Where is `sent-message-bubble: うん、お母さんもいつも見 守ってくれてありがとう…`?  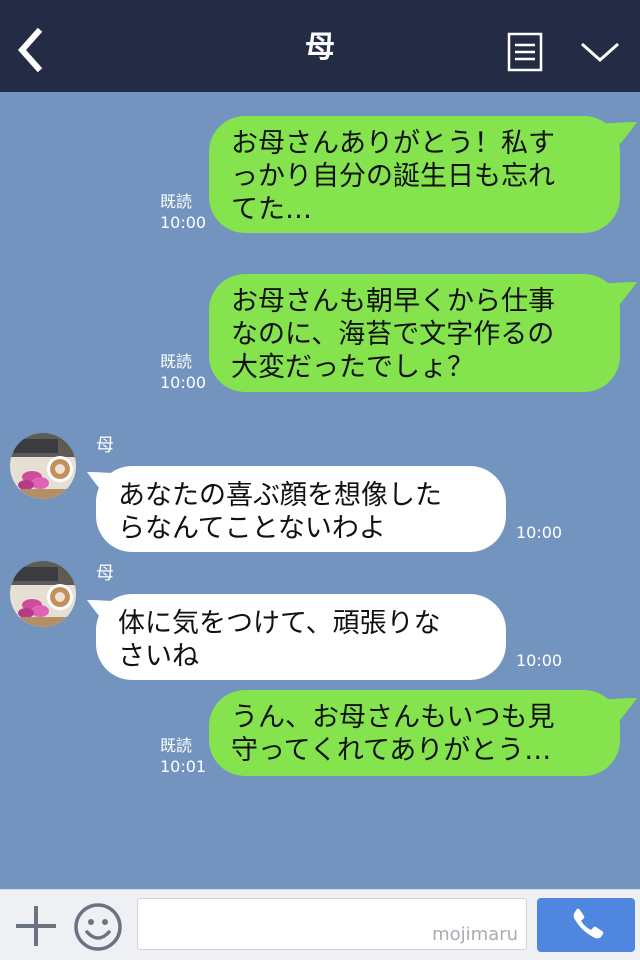
sent-message-bubble: うん、お母さんもいつも見 守ってくれてありがとう… is located at coordinates (414, 733).